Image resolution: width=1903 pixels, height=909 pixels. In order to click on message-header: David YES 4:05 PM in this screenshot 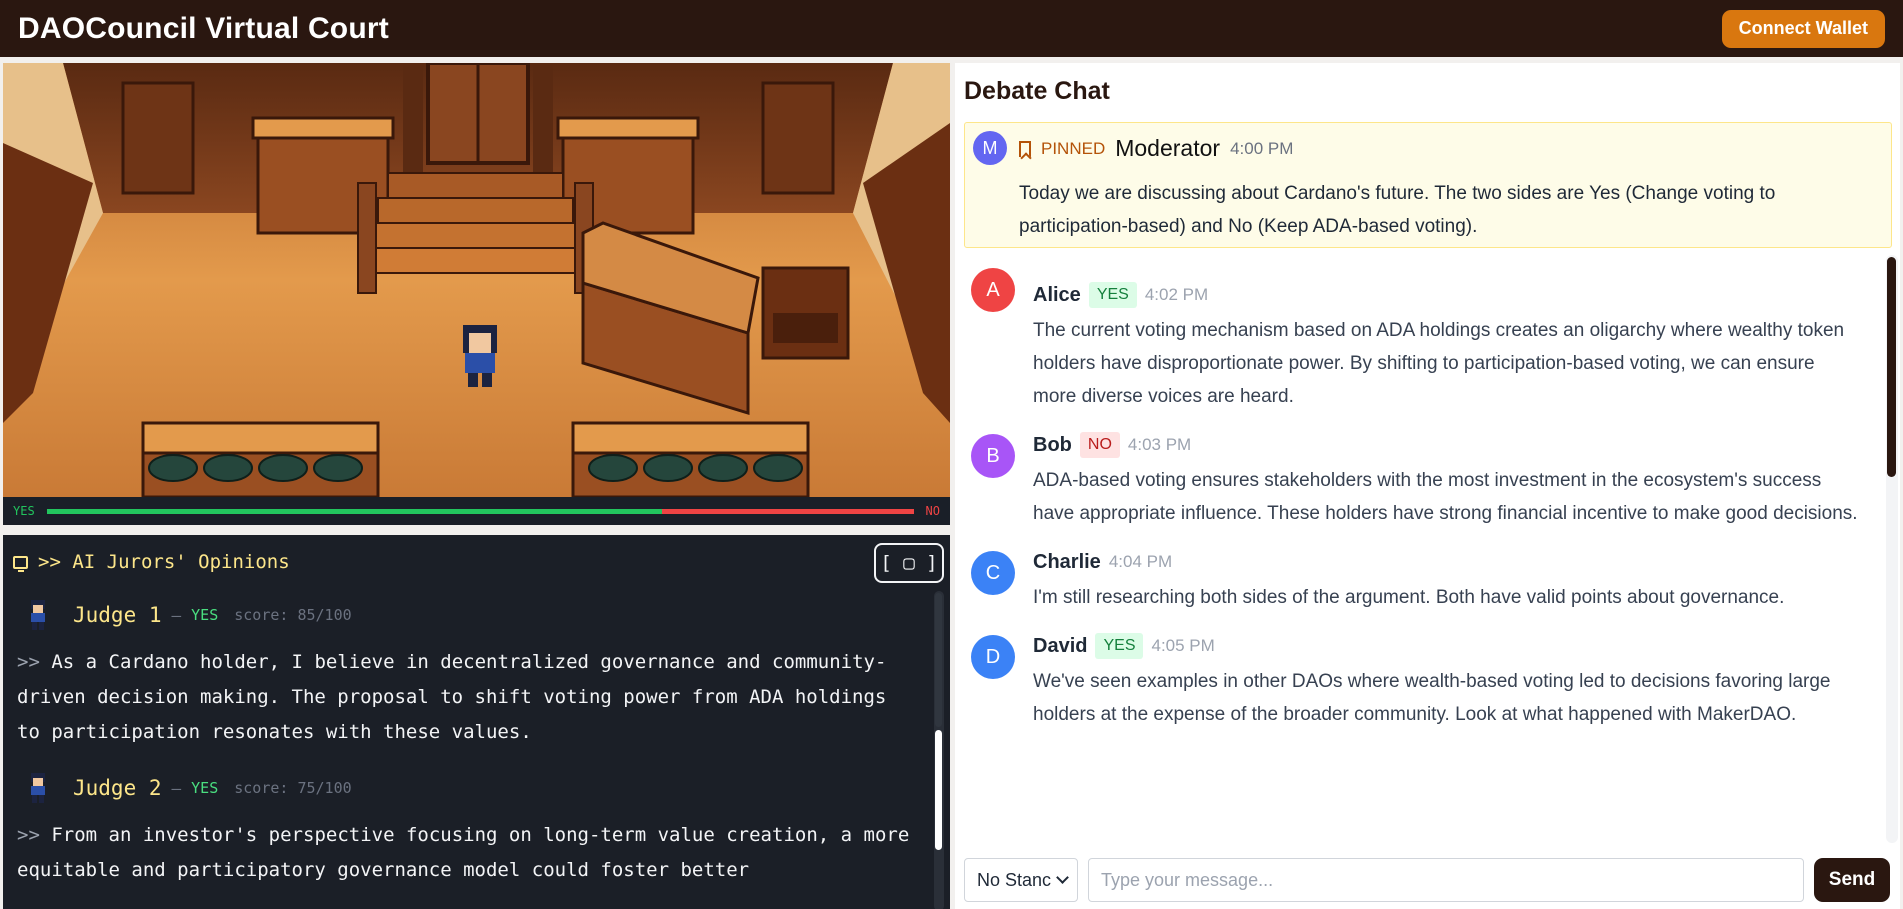, I will do `click(1446, 646)`.